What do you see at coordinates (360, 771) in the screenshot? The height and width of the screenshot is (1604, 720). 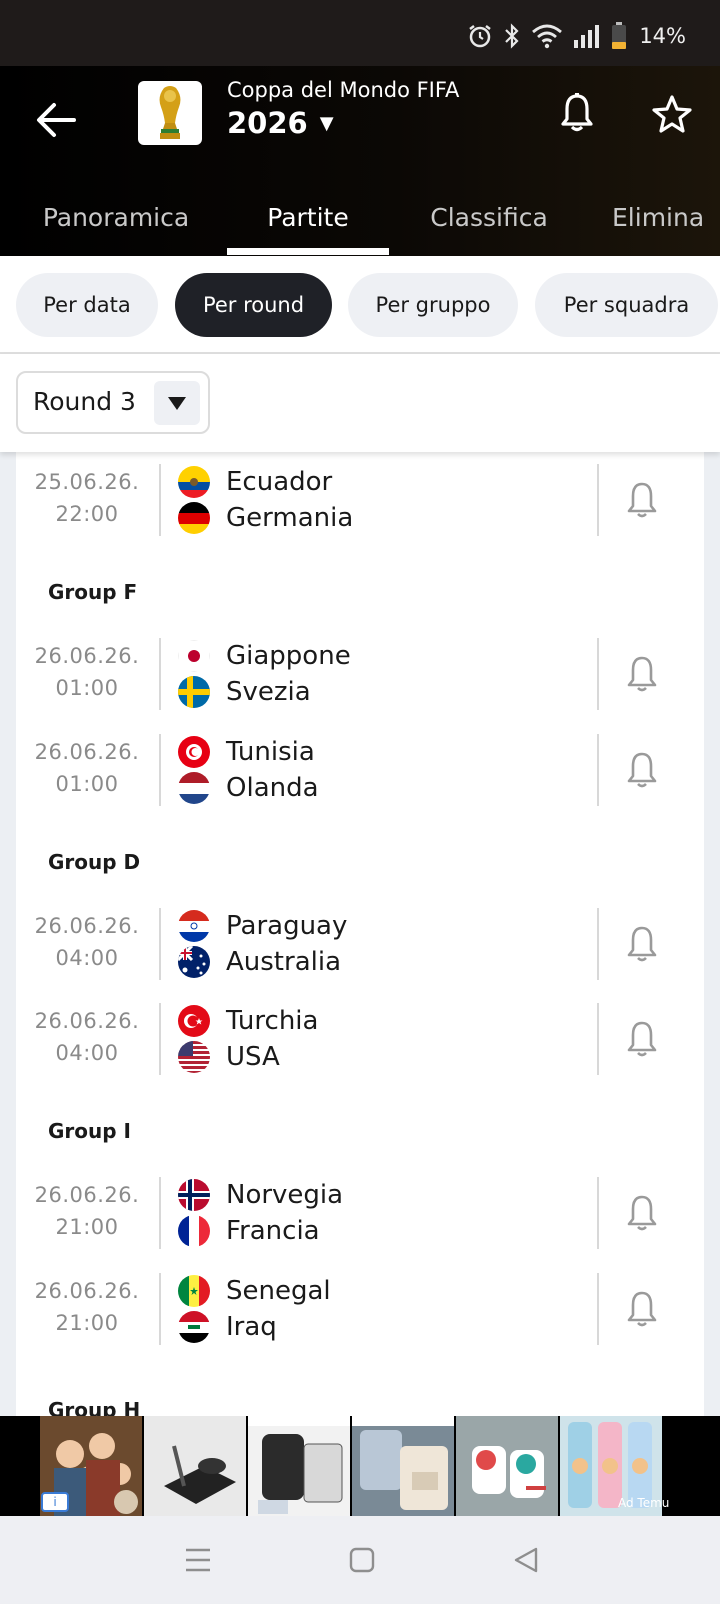 I see `match-row: 26.06.26. 01:00 Tunisia Olanda` at bounding box center [360, 771].